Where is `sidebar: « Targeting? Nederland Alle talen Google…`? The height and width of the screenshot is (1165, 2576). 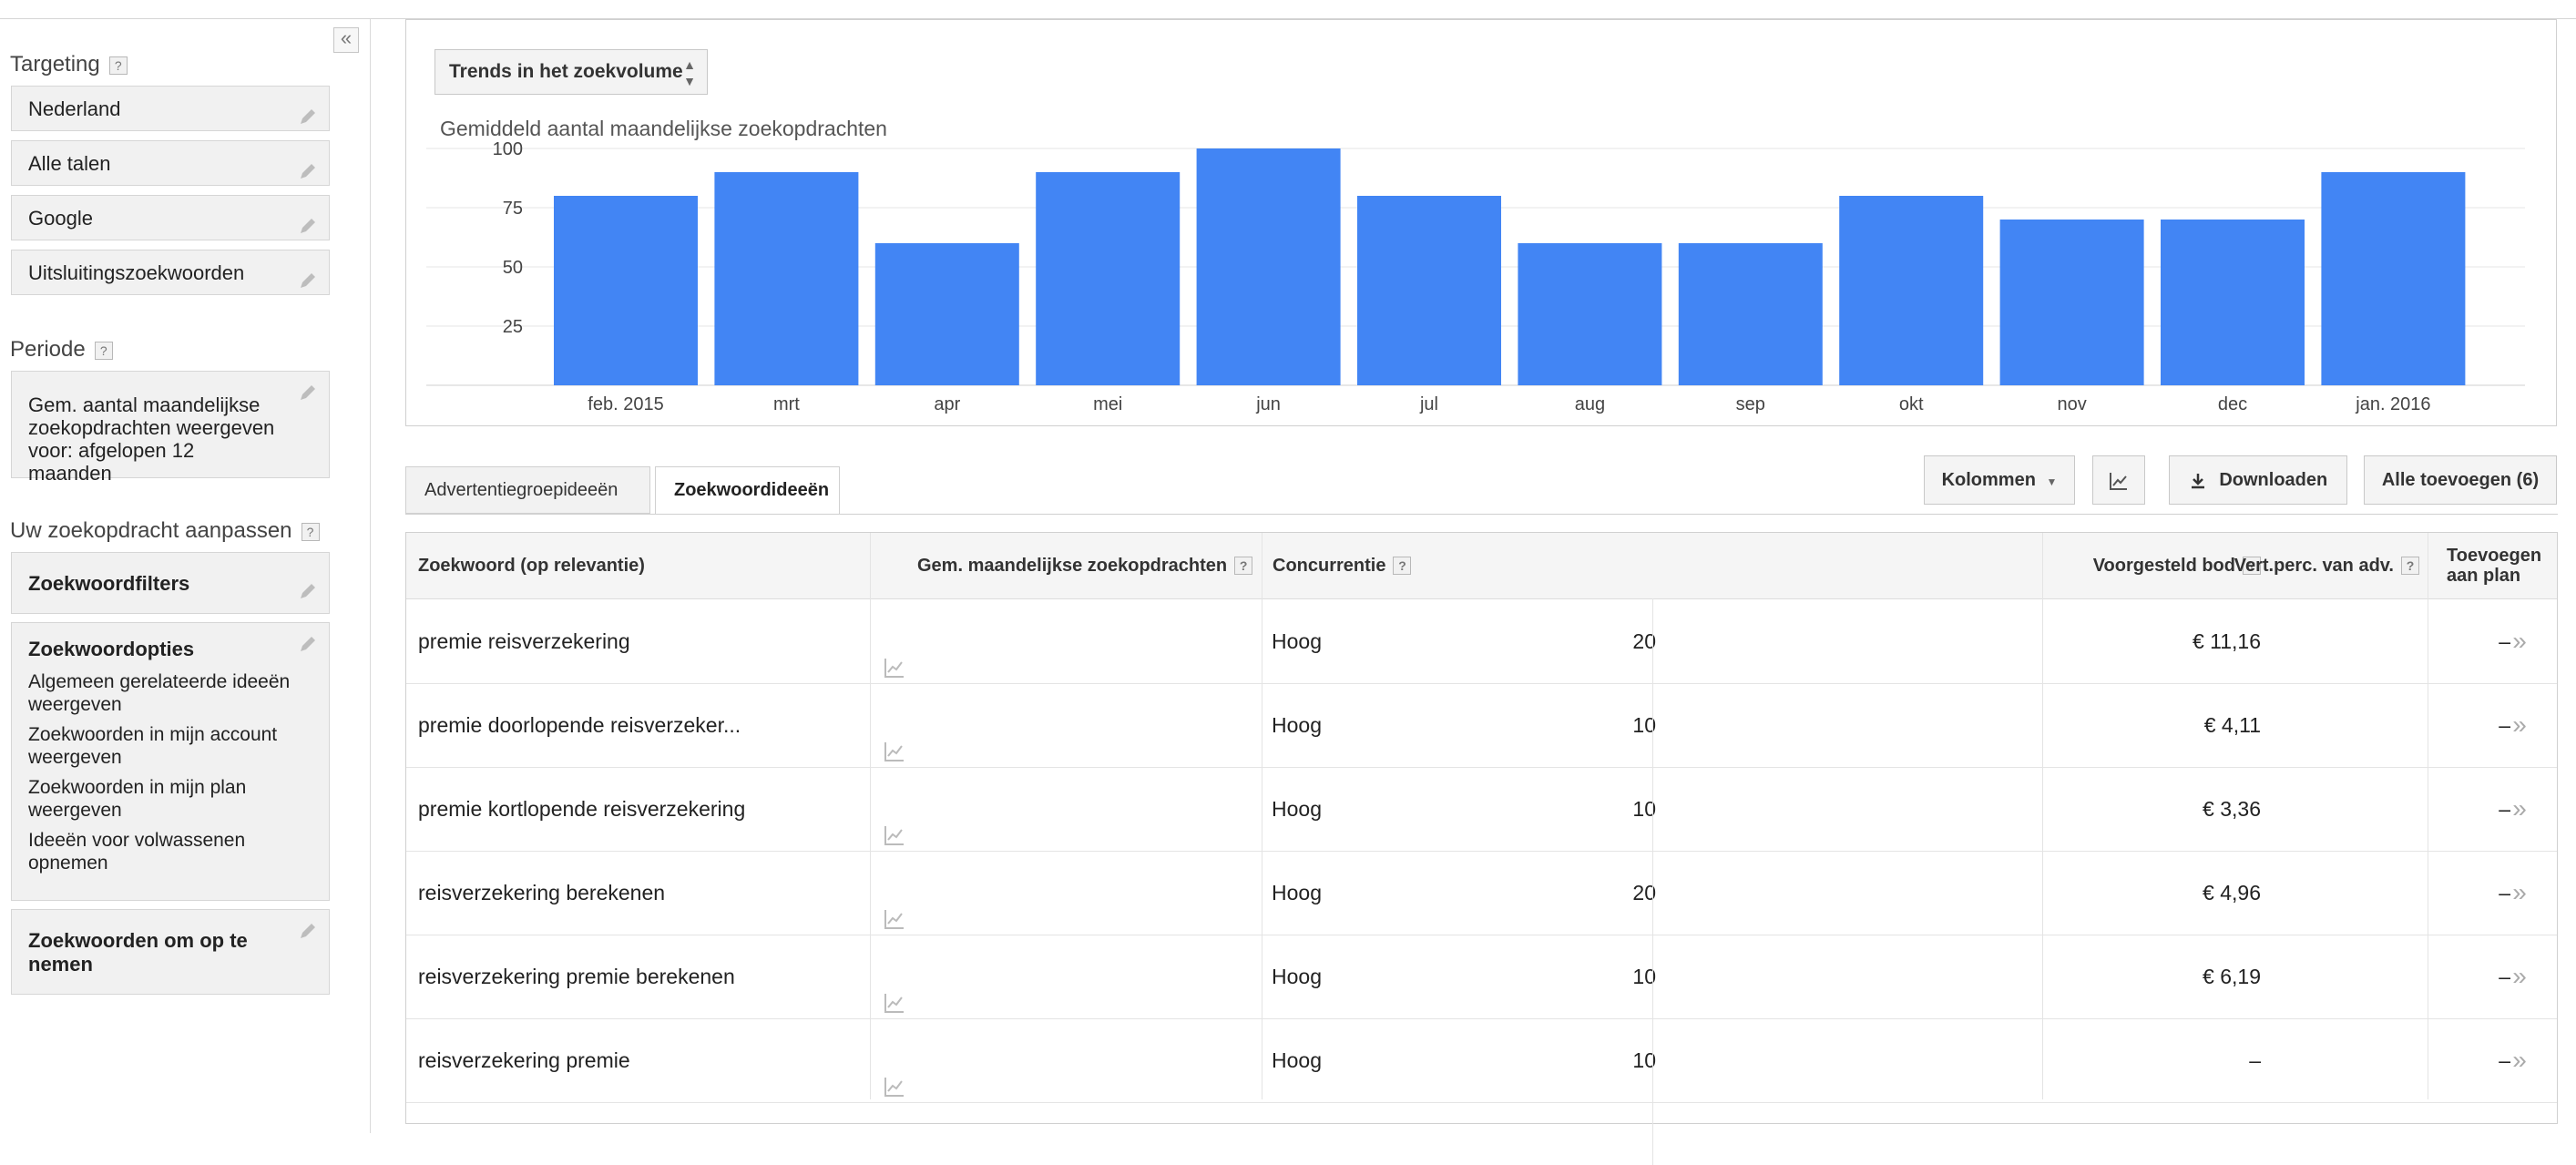
sidebar: « Targeting? Nederland Alle talen Google… is located at coordinates (185, 576).